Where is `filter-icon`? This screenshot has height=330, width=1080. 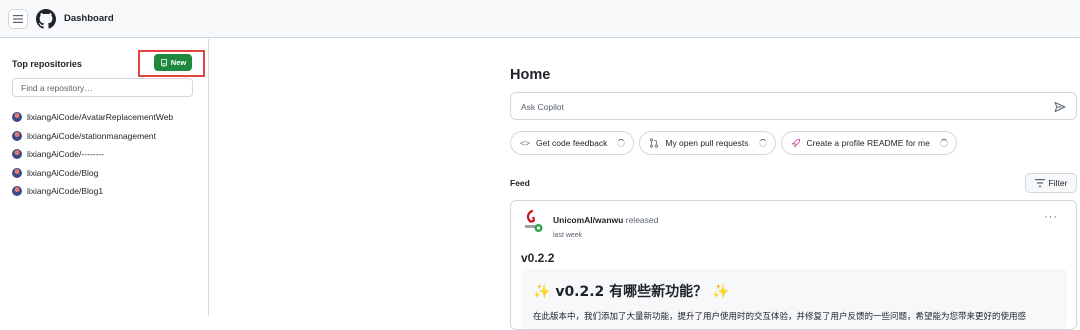
filter-icon is located at coordinates (1039, 183).